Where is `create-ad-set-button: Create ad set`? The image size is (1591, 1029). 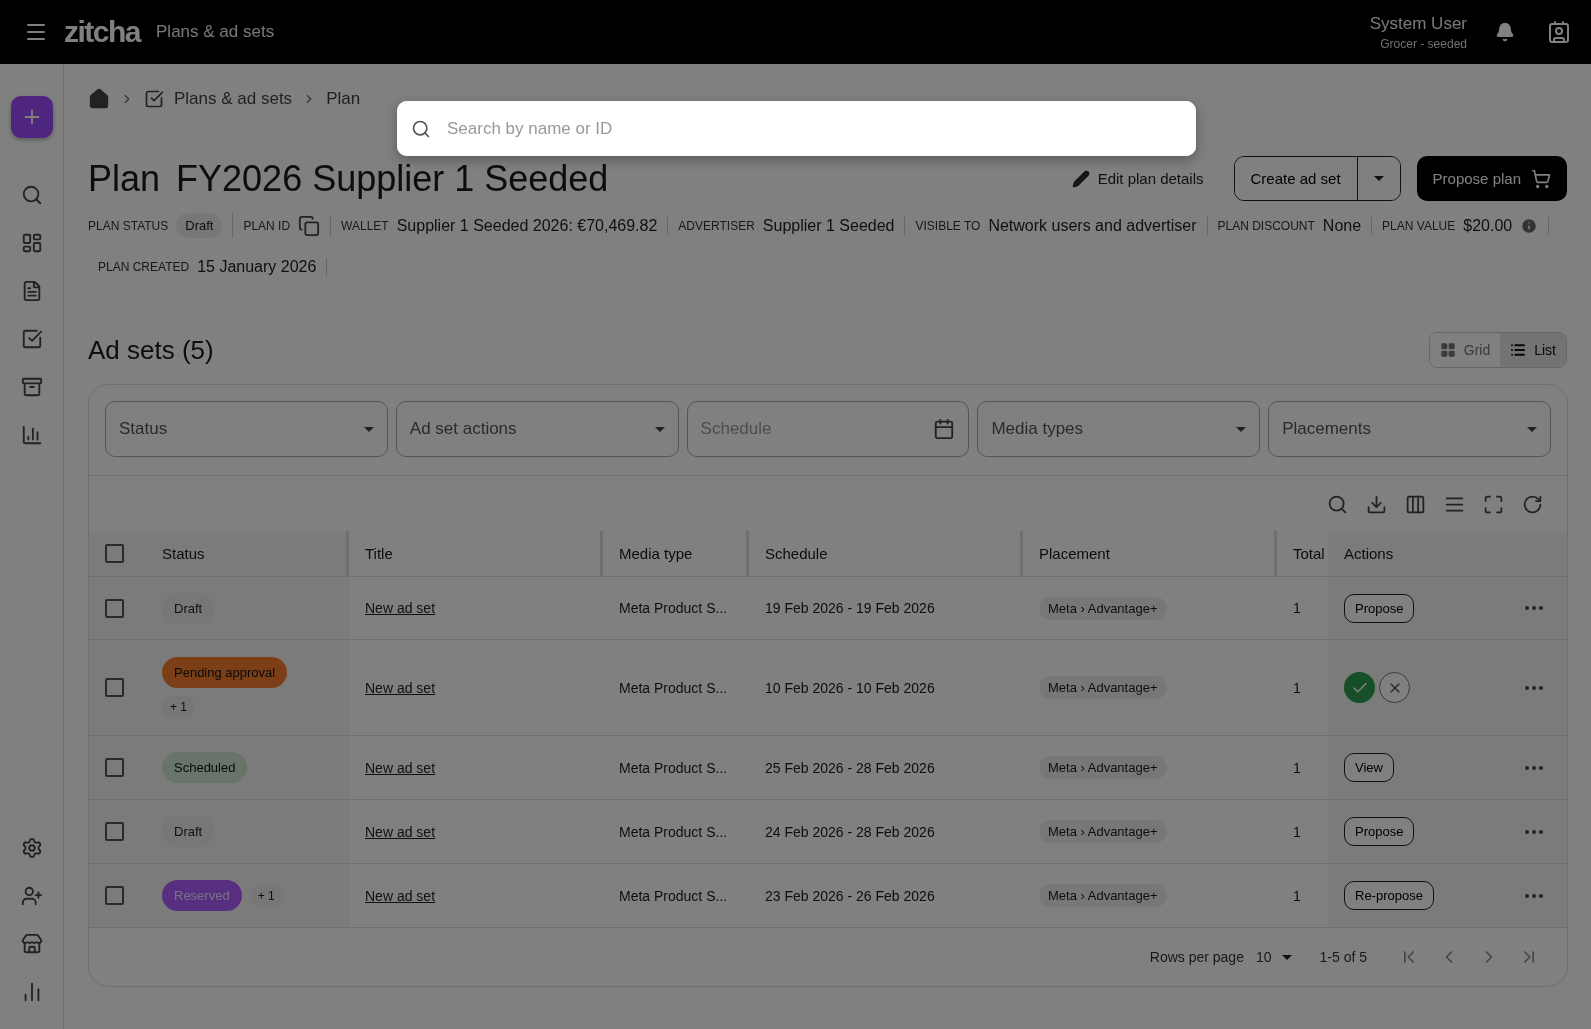
create-ad-set-button: Create ad set is located at coordinates (1296, 178).